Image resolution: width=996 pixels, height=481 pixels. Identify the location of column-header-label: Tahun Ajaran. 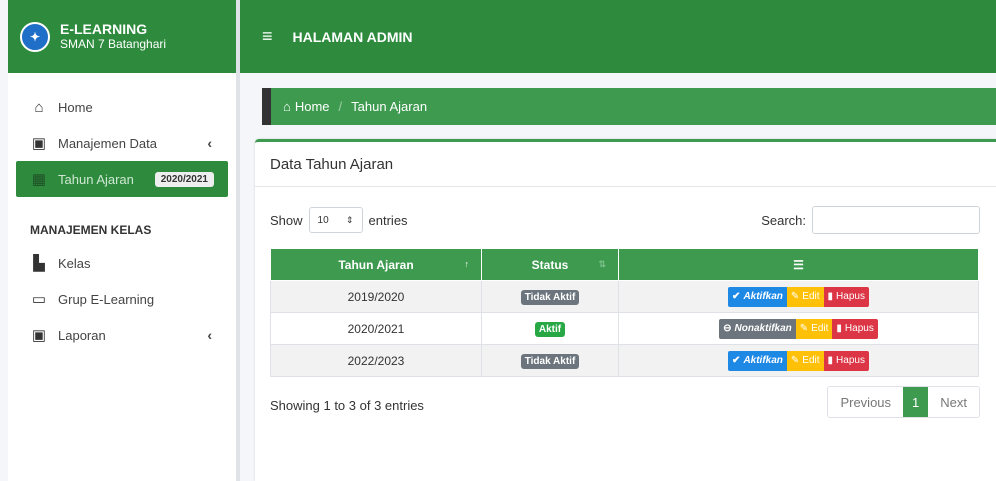
(376, 264).